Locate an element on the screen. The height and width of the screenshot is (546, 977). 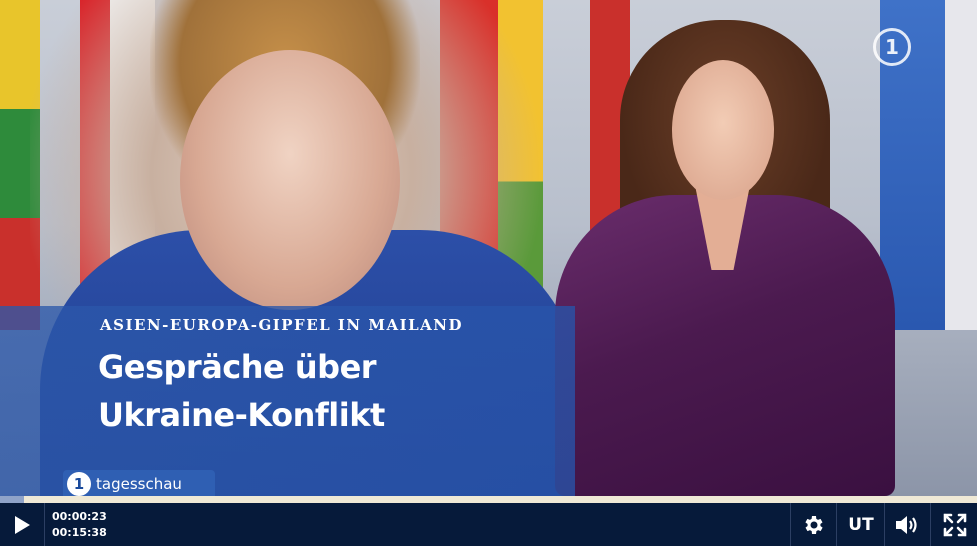
flag is located at coordinates (961, 165).